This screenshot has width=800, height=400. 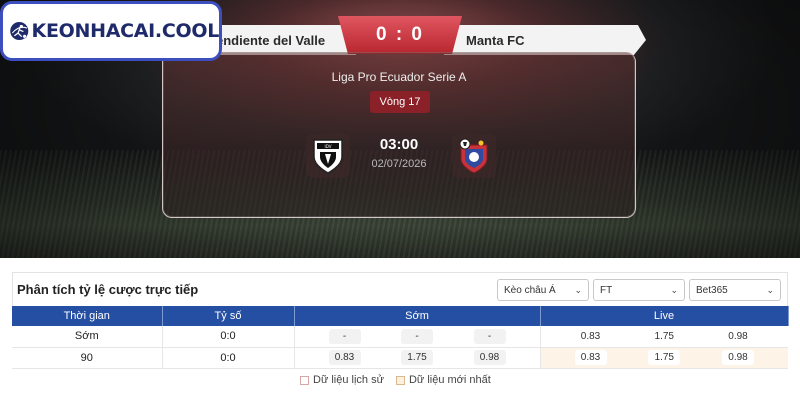 I want to click on early-odds-cell: - - -, so click(x=417, y=337).